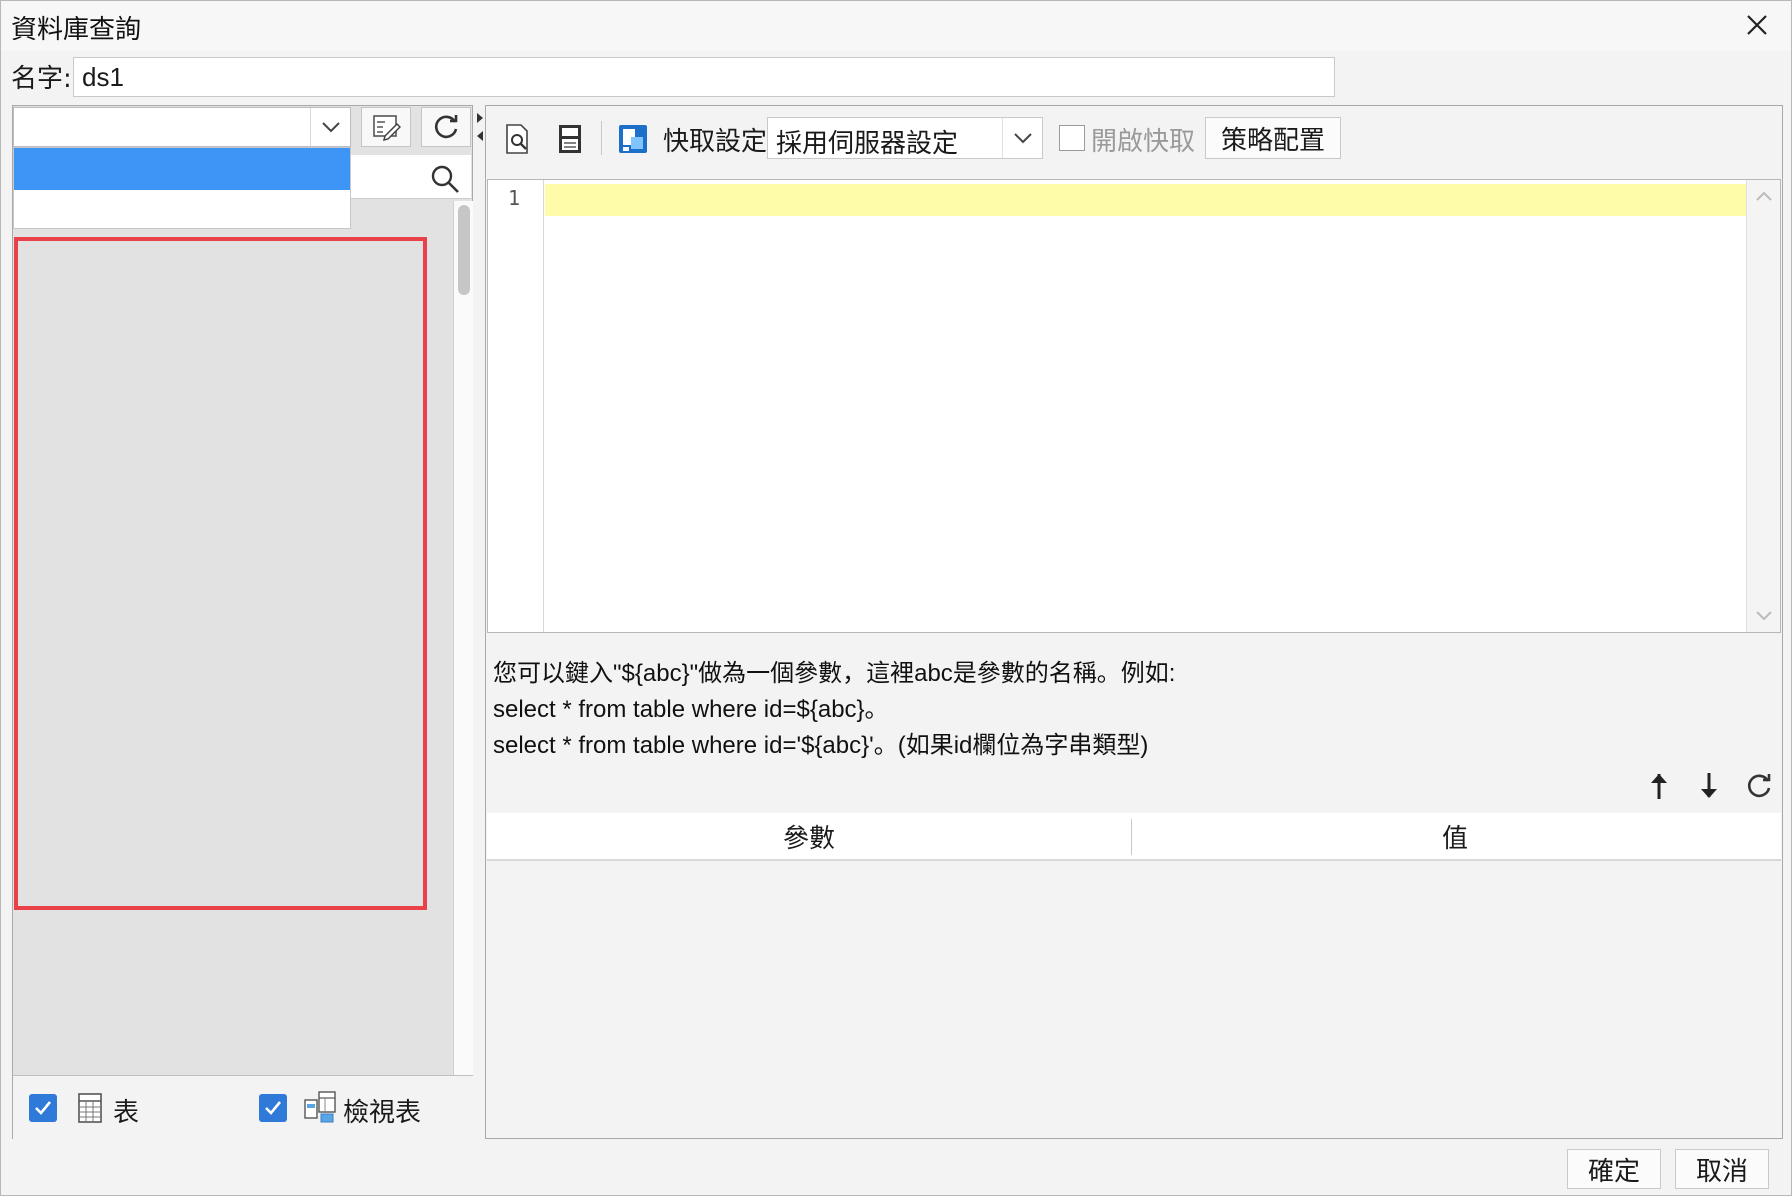  Describe the element at coordinates (1763, 406) in the screenshot. I see `editor-scrollbar` at that location.